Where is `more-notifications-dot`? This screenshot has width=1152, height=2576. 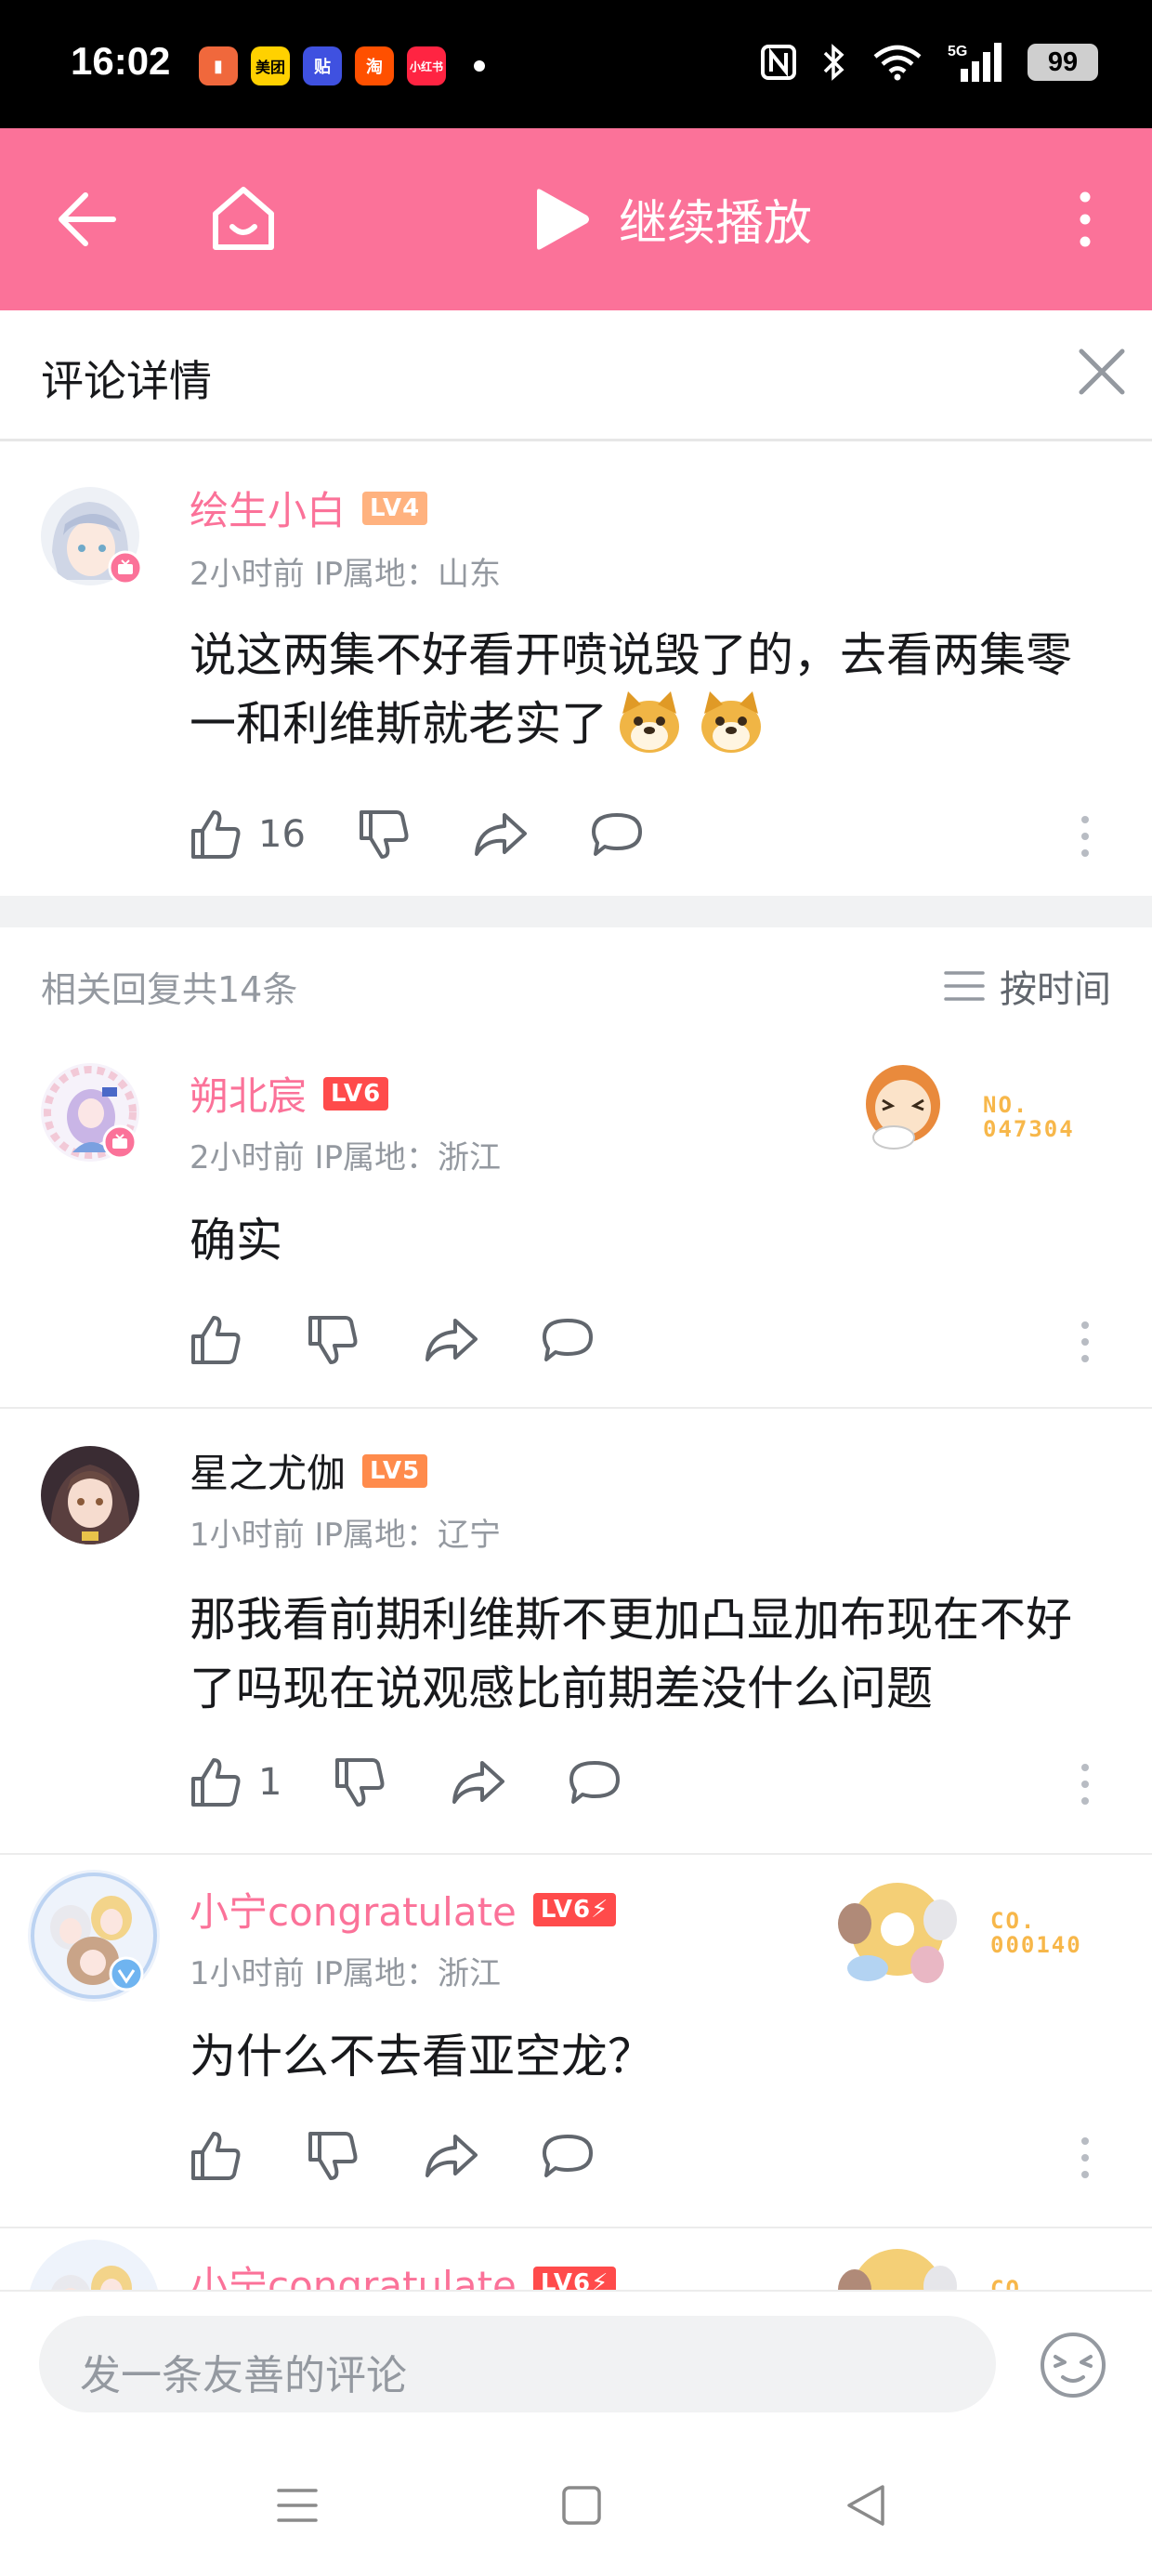
more-notifications-dot is located at coordinates (479, 66).